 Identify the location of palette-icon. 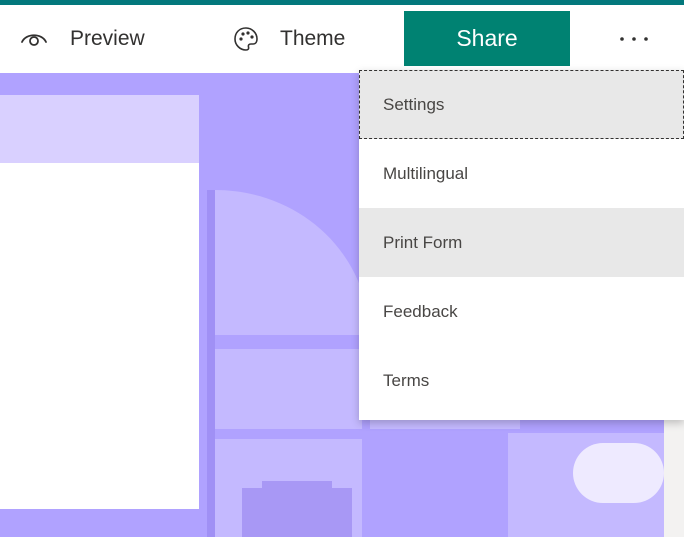
(246, 39).